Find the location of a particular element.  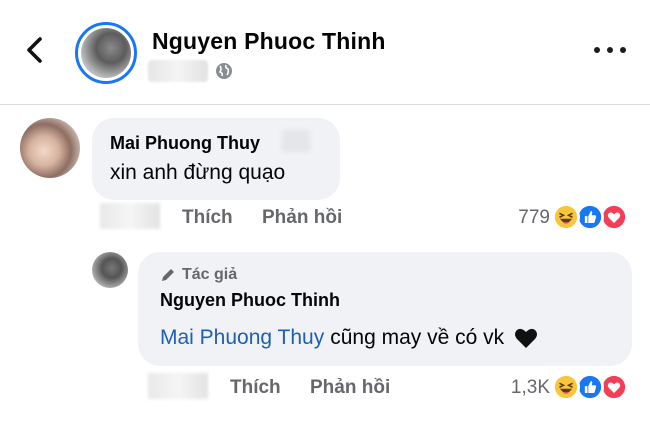

mention-link: Mai Phuong Thuy is located at coordinates (242, 338).